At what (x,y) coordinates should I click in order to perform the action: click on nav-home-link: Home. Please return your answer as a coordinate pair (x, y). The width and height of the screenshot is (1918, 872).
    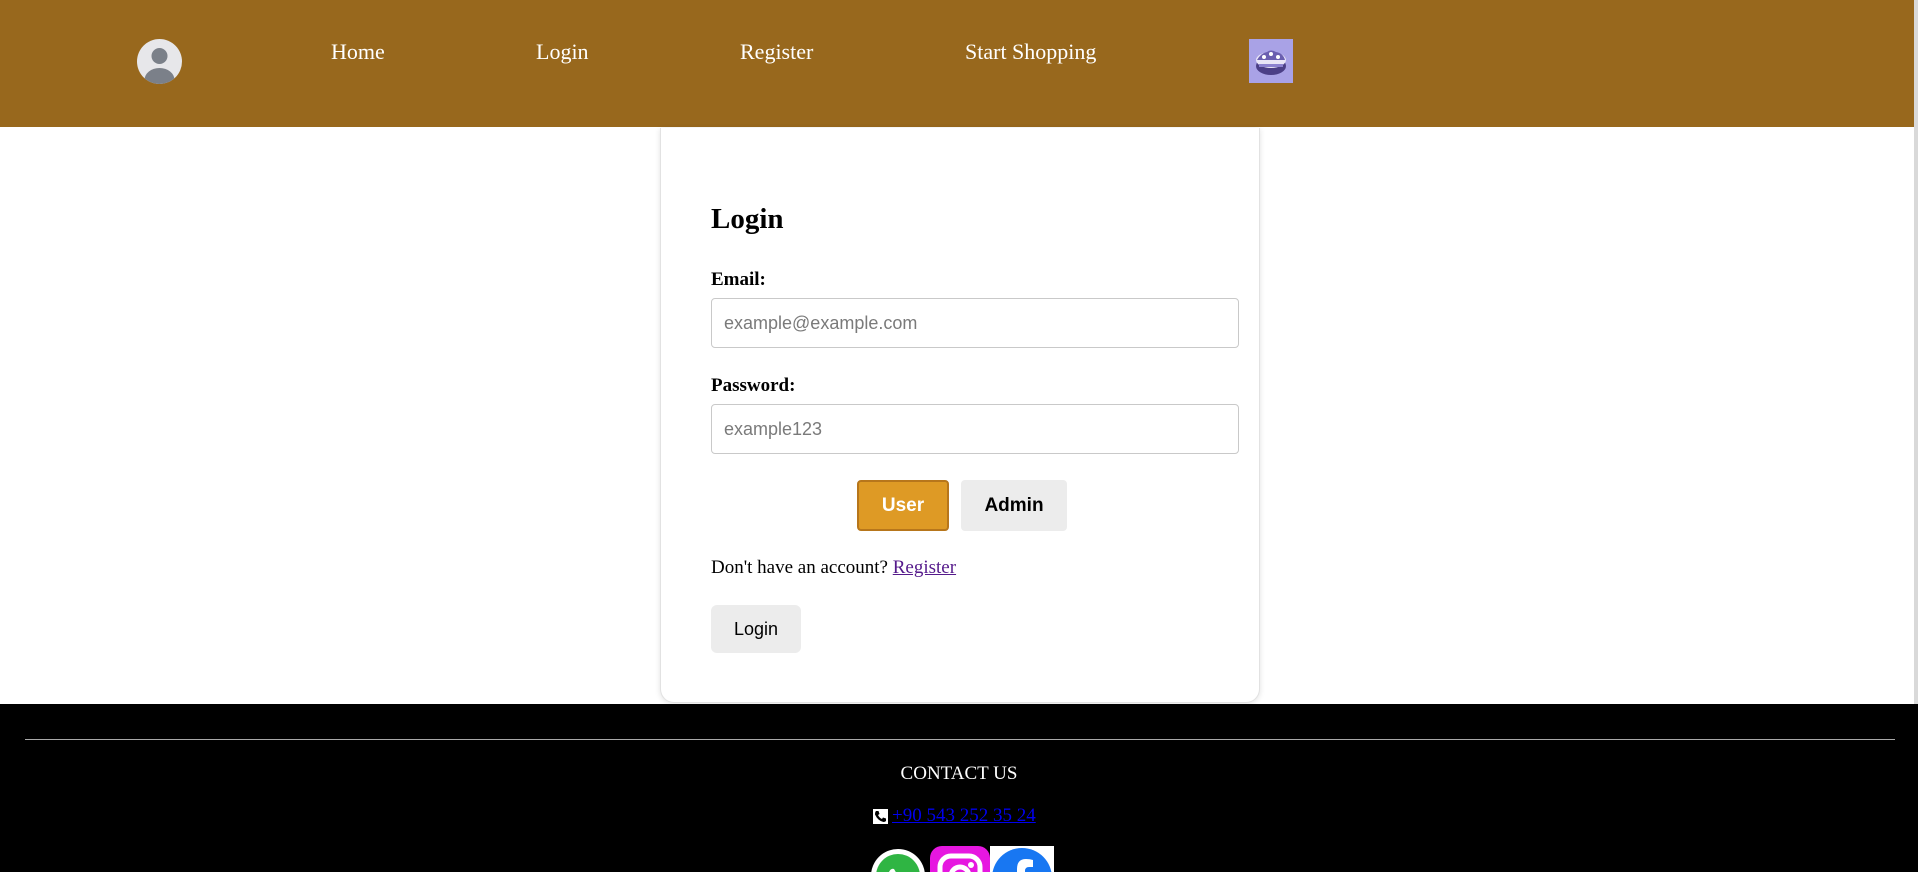
    Looking at the image, I should click on (358, 52).